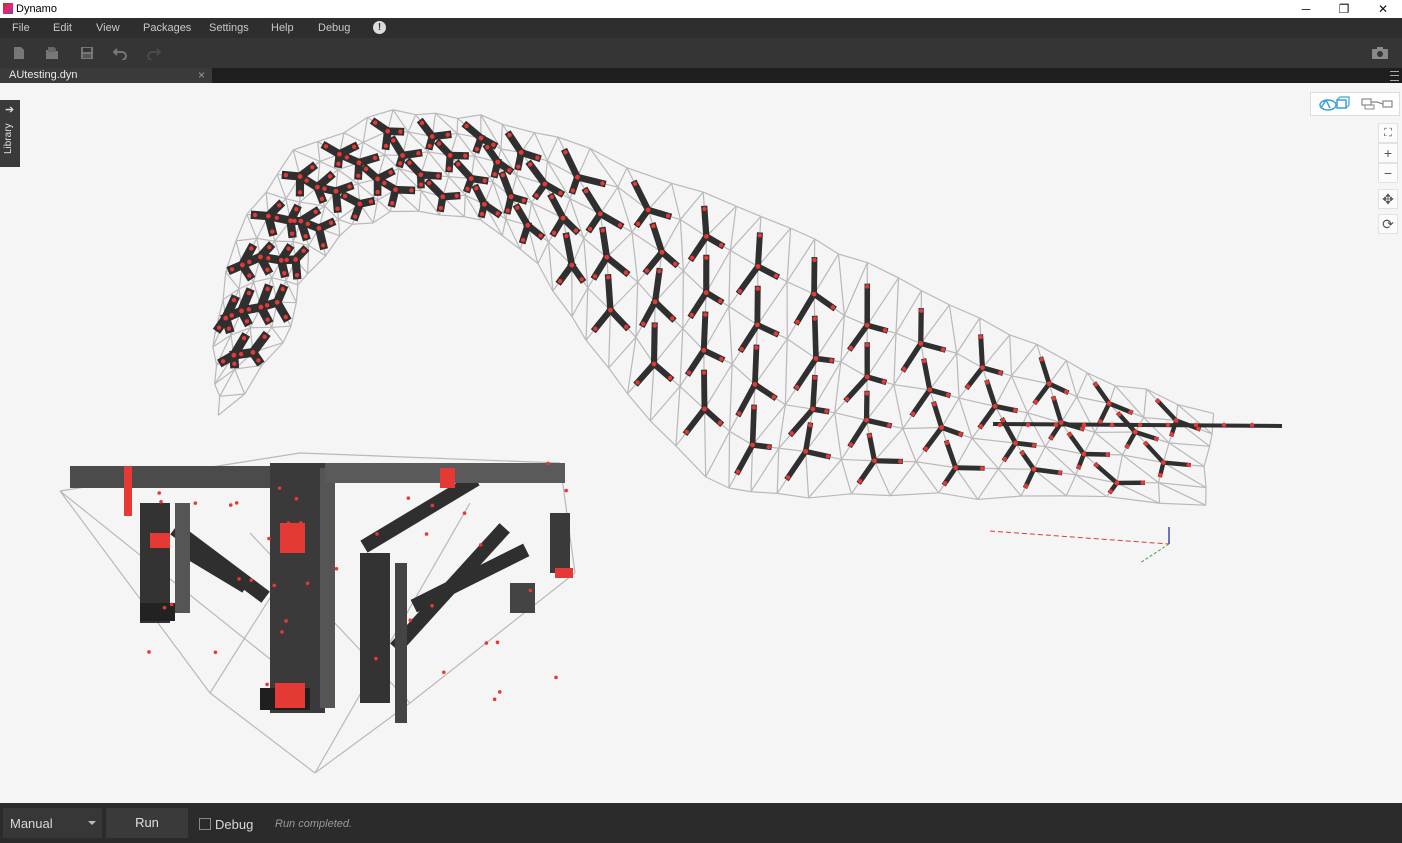 This screenshot has width=1402, height=843. Describe the element at coordinates (701, 823) in the screenshot. I see `execution-bar: Manual Run Debug Run completed.` at that location.